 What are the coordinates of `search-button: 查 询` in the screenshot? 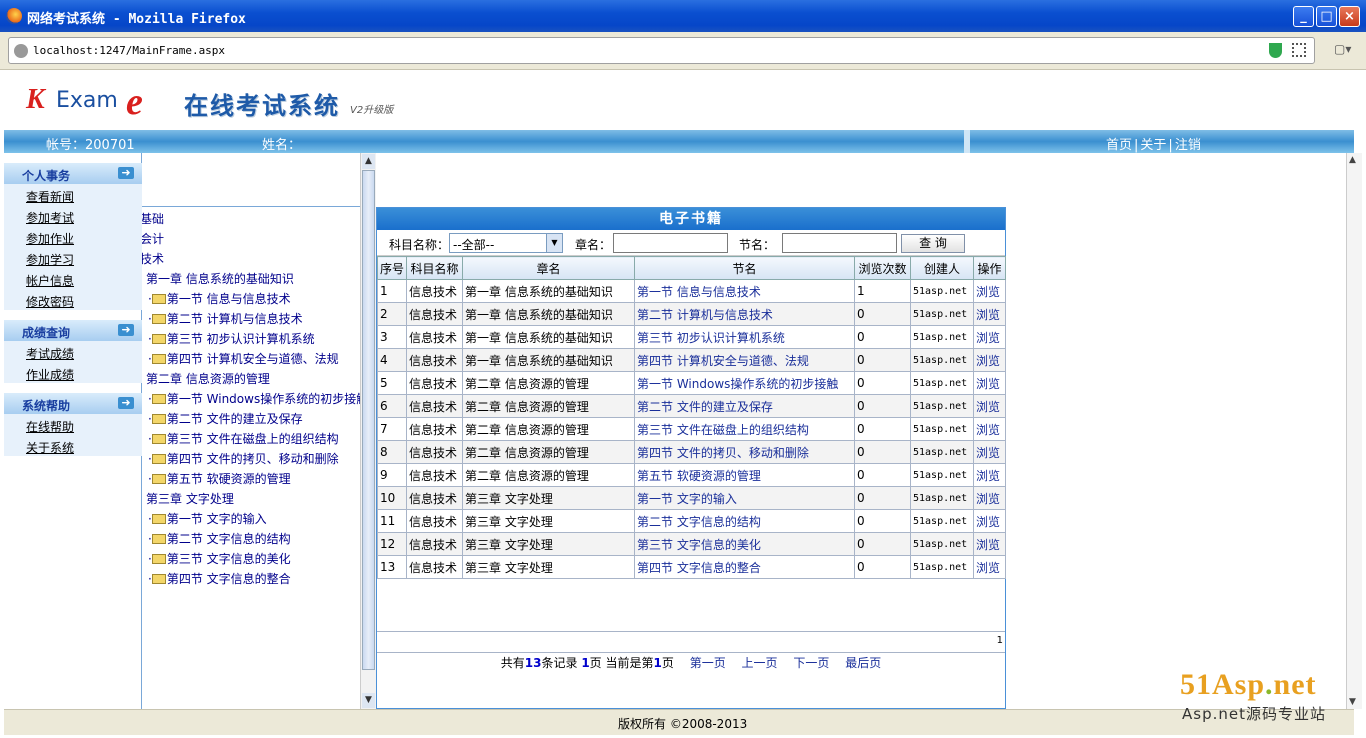 It's located at (933, 243).